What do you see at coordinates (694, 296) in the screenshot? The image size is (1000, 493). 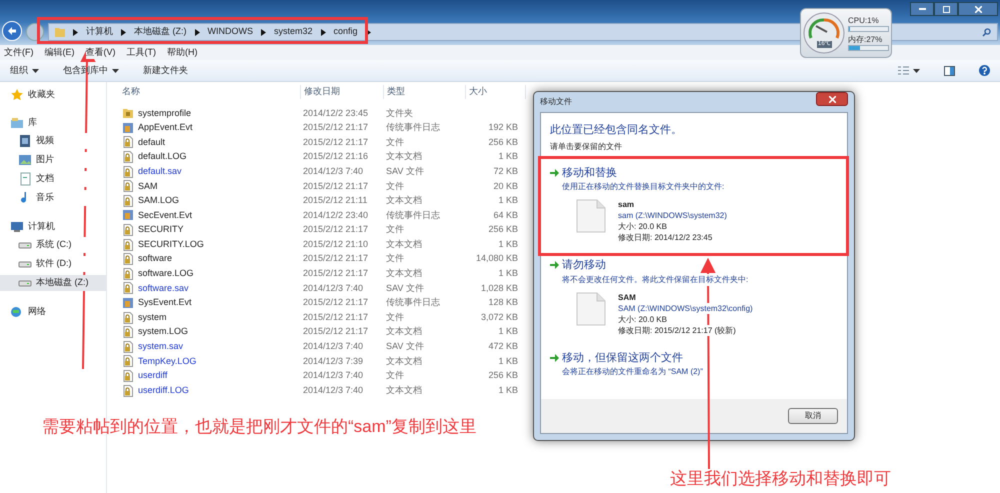 I see `option-link: 请勿移动 将不会更改任何文件。将此文件保留在目标文件夹中: SAM SAM (Z:\WINDOWS\system32\config) 大小: 20.0 KB 修改日期: 2015/2/12 21:17 (较新)` at bounding box center [694, 296].